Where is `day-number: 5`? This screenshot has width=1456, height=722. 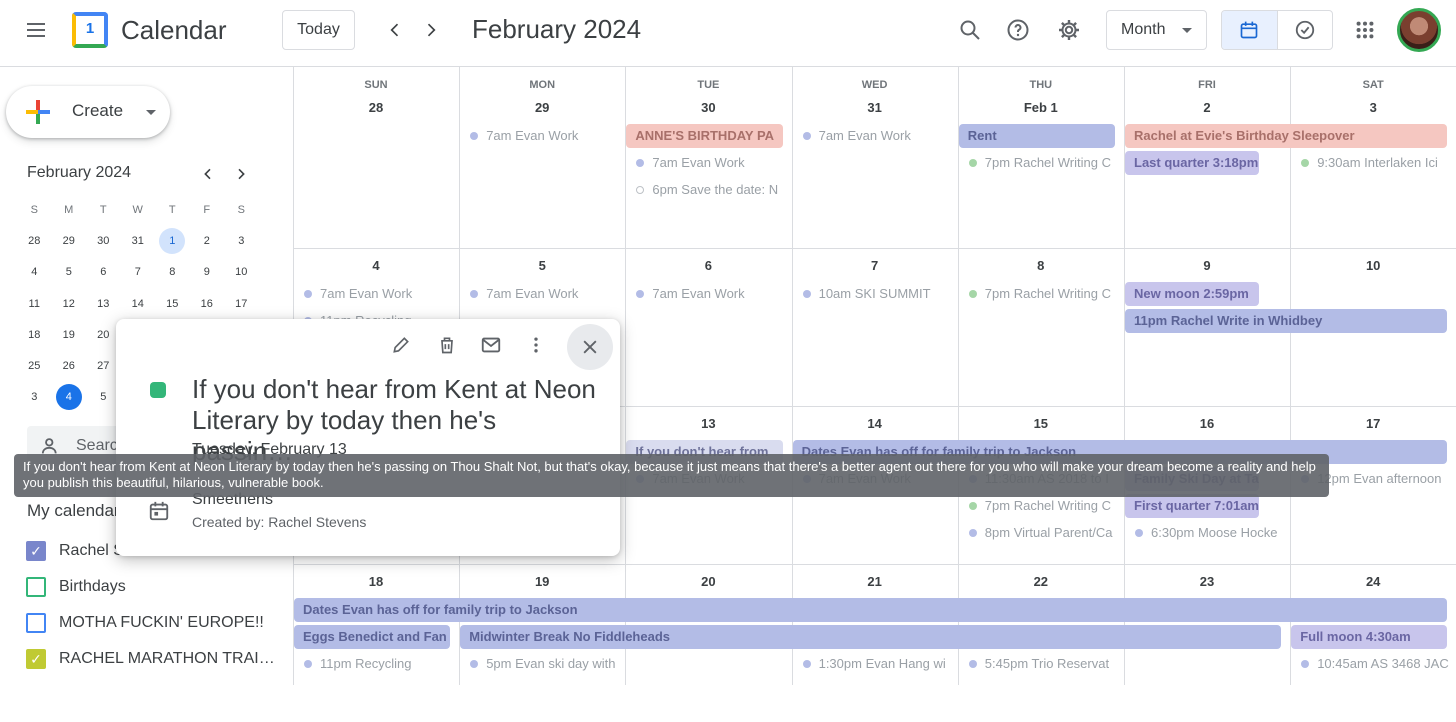 day-number: 5 is located at coordinates (542, 265).